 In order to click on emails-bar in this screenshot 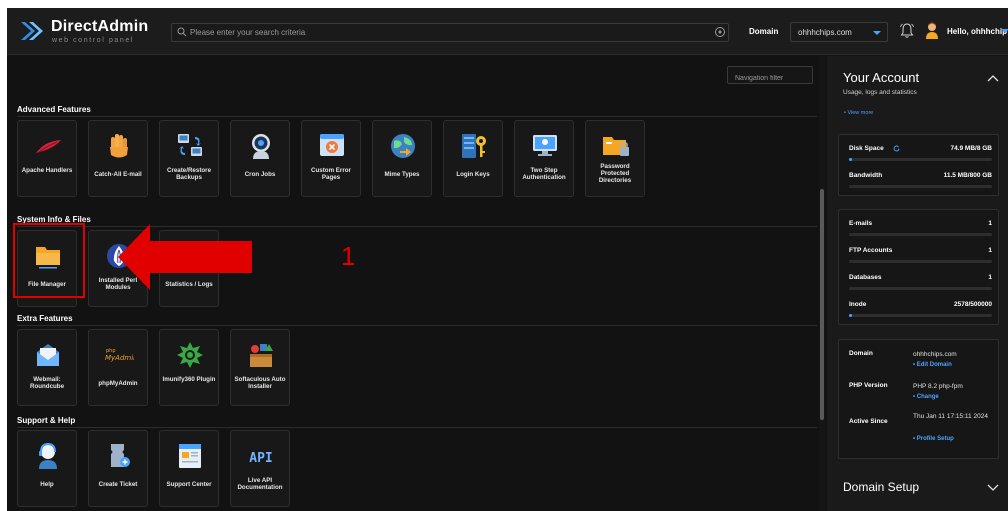, I will do `click(920, 234)`.